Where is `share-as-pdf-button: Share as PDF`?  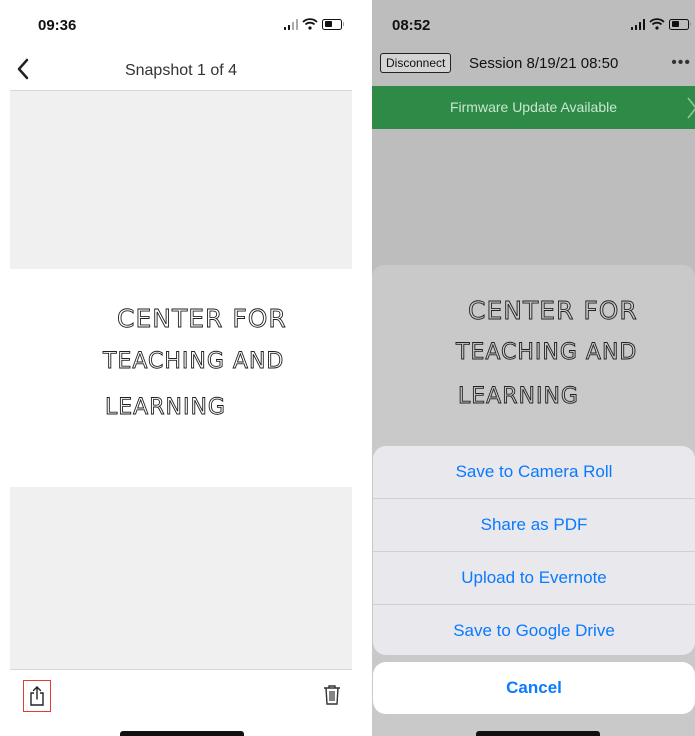 share-as-pdf-button: Share as PDF is located at coordinates (534, 525).